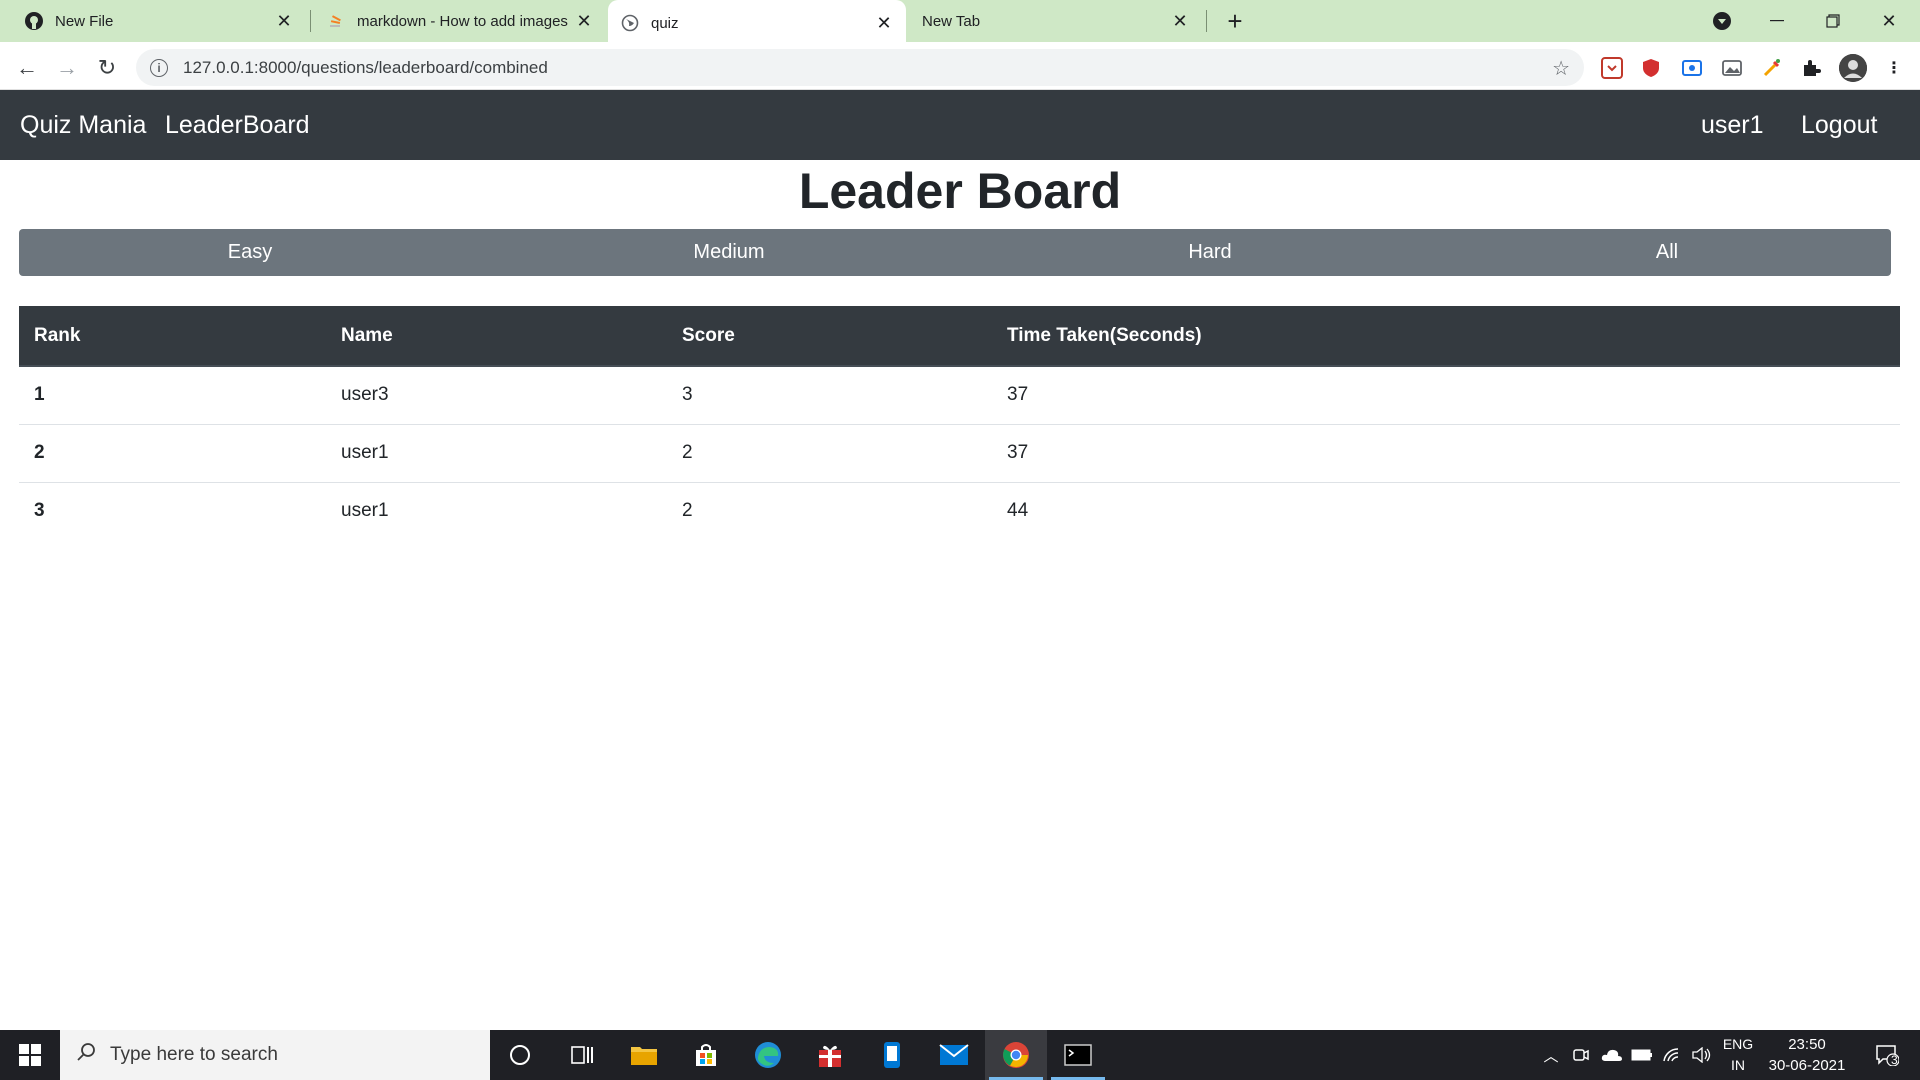  I want to click on time-cell: 44, so click(1018, 511).